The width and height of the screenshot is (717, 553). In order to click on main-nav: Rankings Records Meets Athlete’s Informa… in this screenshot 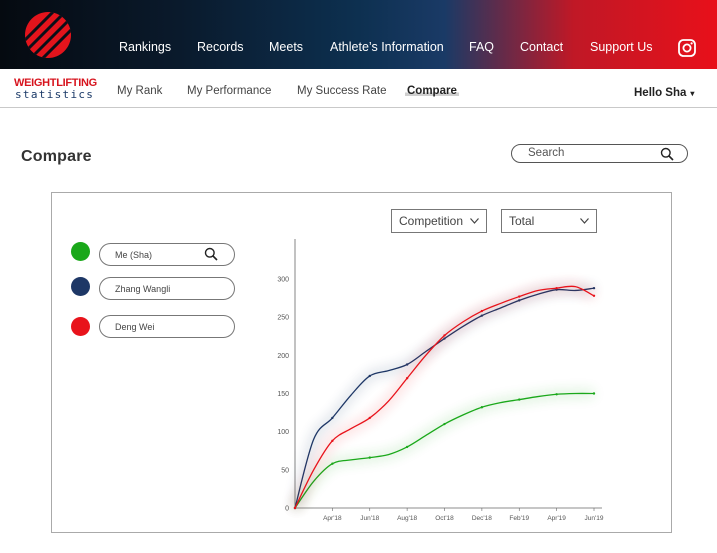, I will do `click(358, 49)`.